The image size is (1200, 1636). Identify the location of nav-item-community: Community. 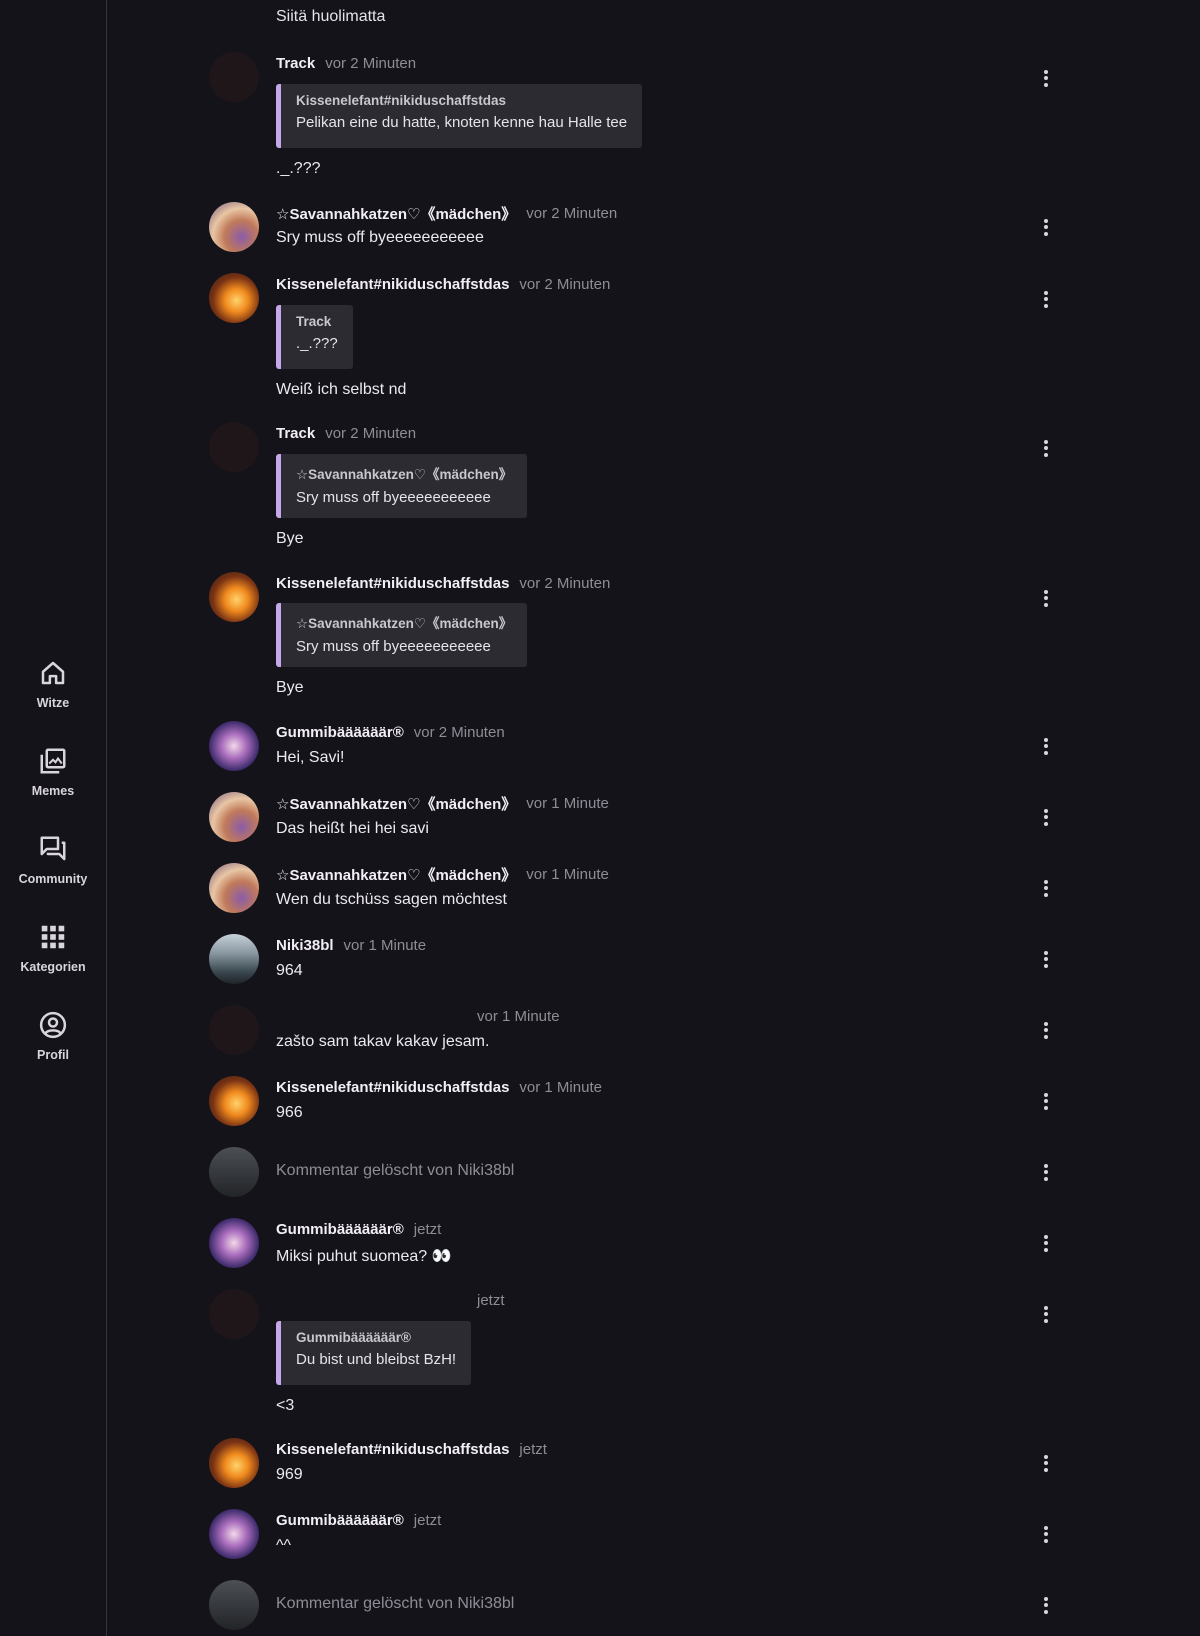
(53, 875).